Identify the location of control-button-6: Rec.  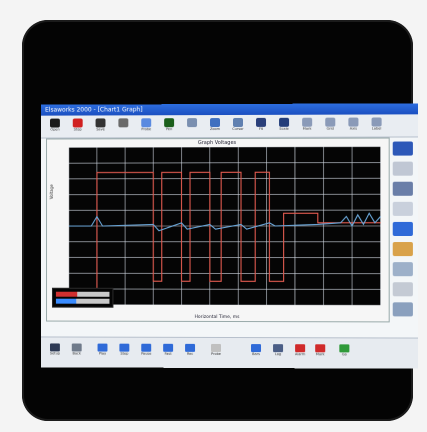
(190, 354).